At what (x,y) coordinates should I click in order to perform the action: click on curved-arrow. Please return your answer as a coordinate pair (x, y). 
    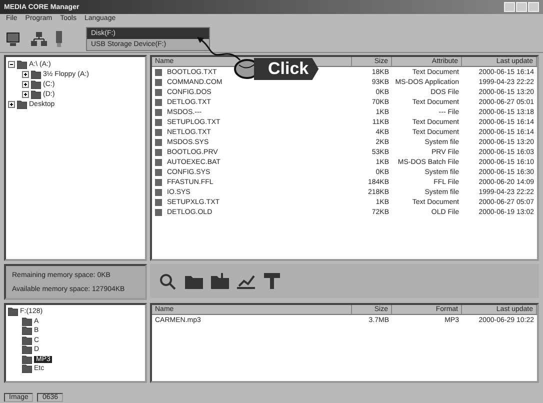
    Looking at the image, I should click on (219, 49).